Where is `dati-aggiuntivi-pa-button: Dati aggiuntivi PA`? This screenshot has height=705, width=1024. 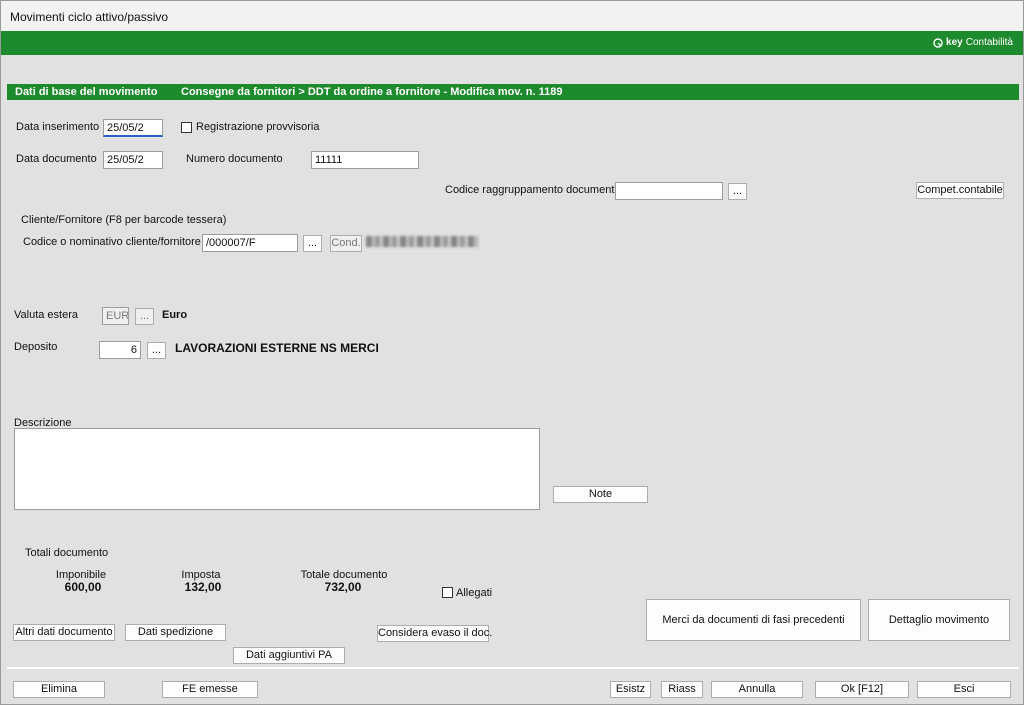
dati-aggiuntivi-pa-button: Dati aggiuntivi PA is located at coordinates (289, 655).